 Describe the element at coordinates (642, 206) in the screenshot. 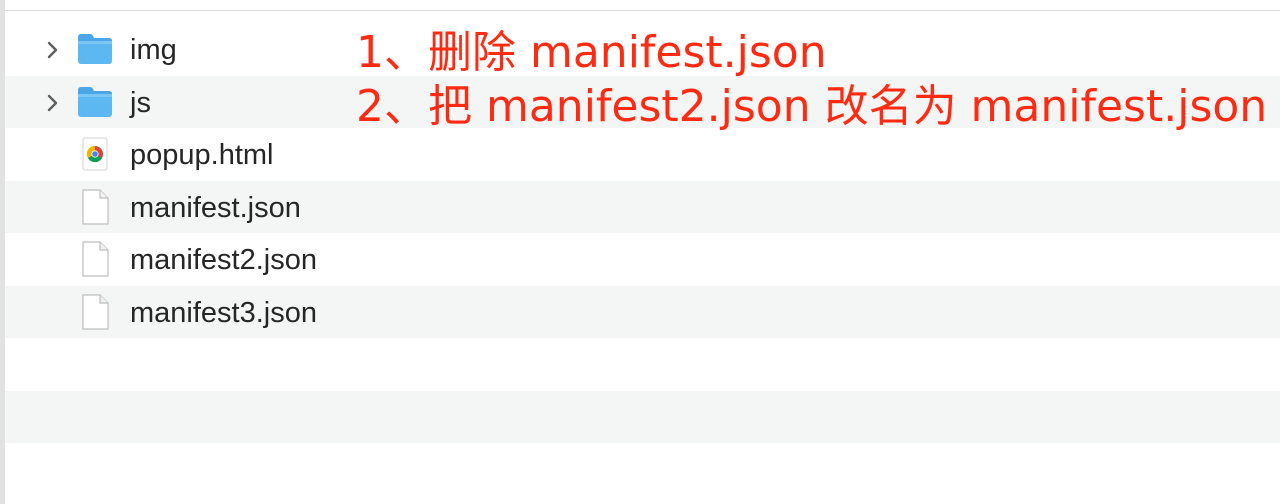

I see `list-item-manifest-json: manifest.json` at that location.